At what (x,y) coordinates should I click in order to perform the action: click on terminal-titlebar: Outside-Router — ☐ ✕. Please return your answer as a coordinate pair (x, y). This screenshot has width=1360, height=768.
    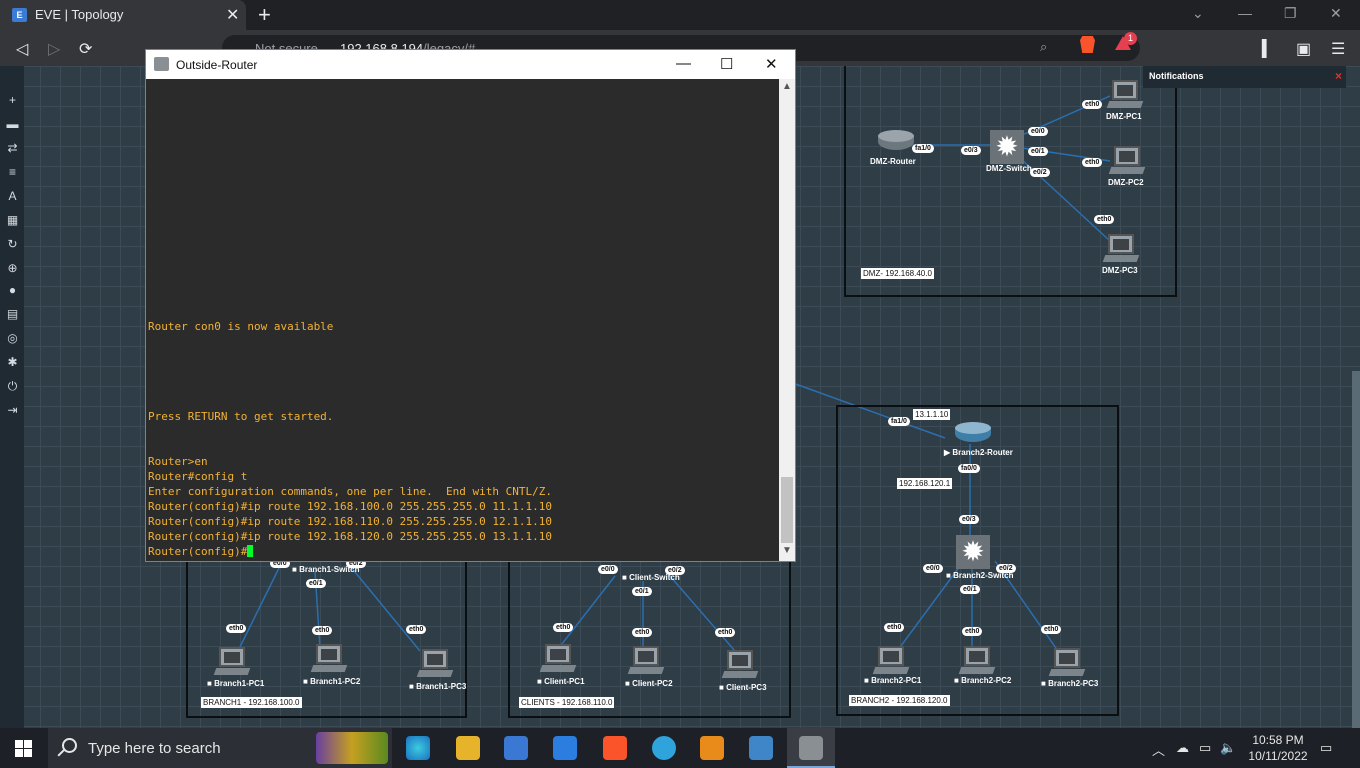
    Looking at the image, I should click on (470, 64).